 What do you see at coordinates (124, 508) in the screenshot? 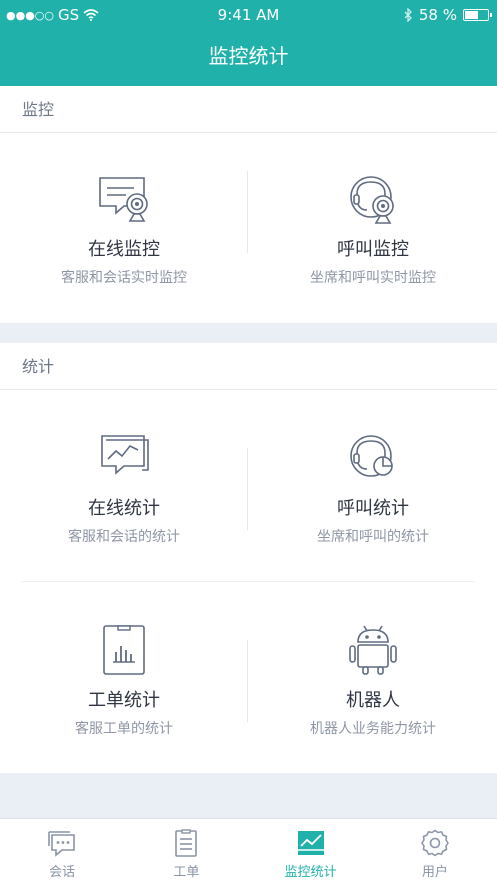
I see `online-stats-title: 在线统计` at bounding box center [124, 508].